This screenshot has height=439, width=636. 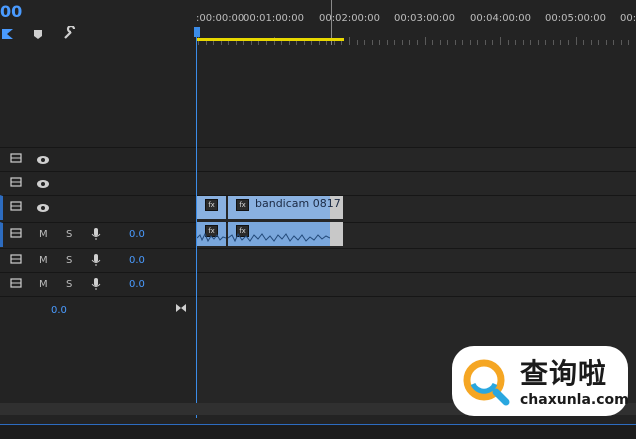 What do you see at coordinates (574, 400) in the screenshot?
I see `watermark-url: chaxunla.com` at bounding box center [574, 400].